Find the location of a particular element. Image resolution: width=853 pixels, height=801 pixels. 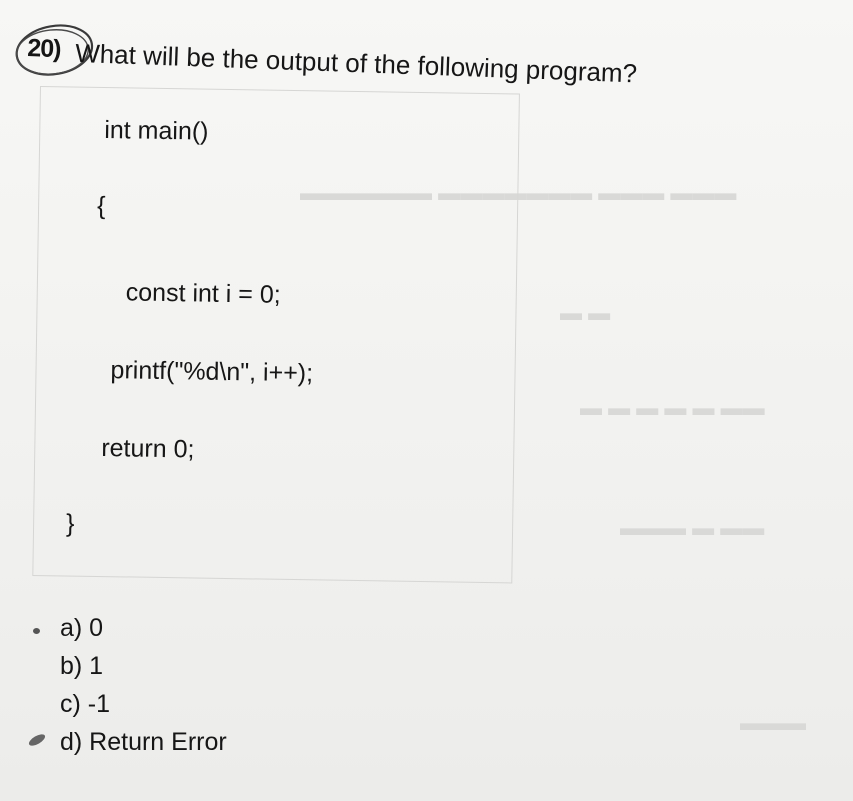

option-d: d) Return Error is located at coordinates (143, 742).